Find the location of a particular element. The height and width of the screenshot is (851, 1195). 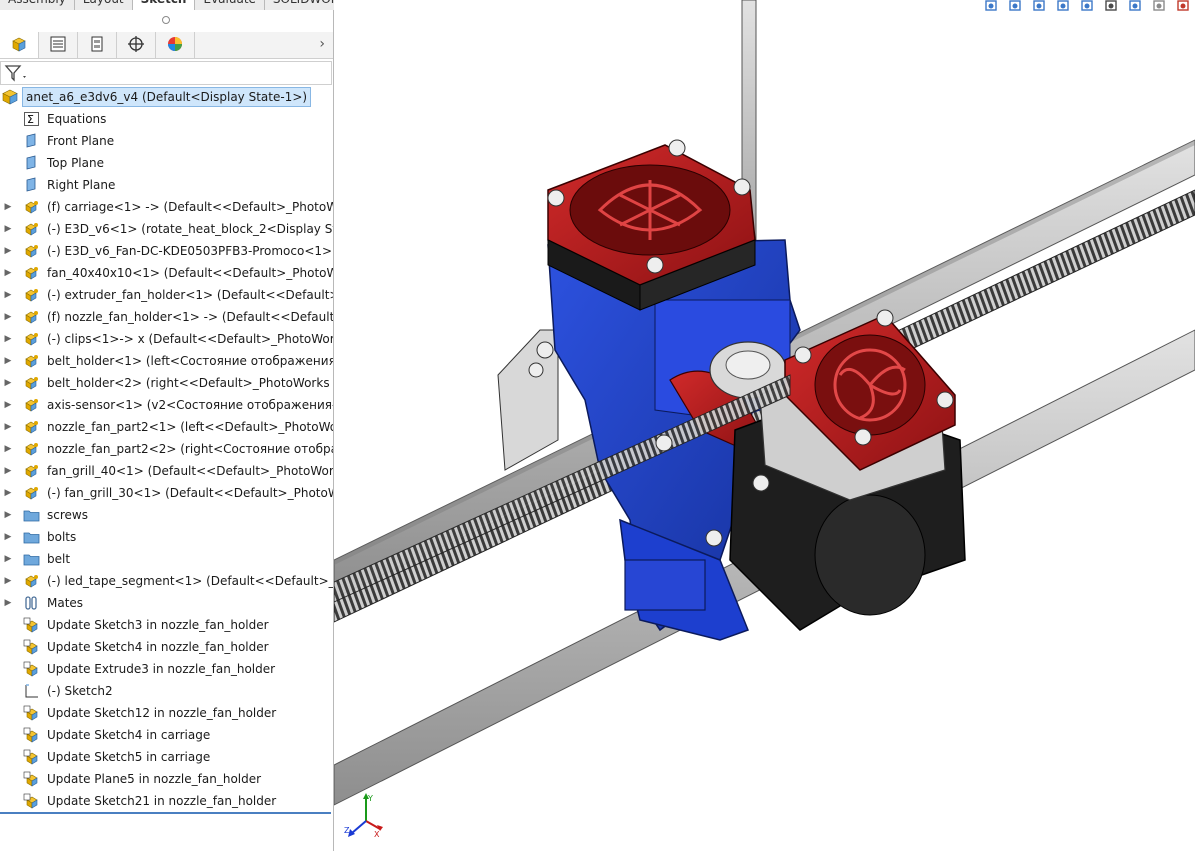

display-manager-icon is located at coordinates (175, 45).